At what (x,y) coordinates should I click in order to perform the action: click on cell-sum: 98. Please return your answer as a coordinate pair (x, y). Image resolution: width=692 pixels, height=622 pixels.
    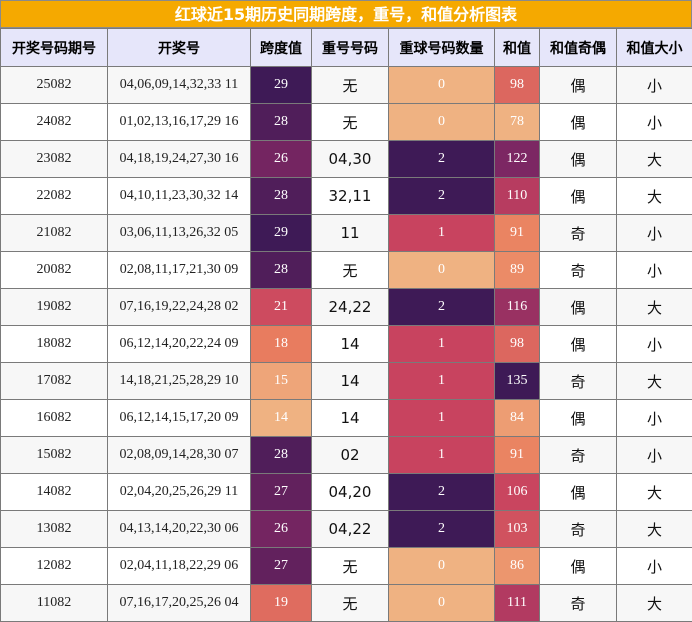
    Looking at the image, I should click on (517, 344).